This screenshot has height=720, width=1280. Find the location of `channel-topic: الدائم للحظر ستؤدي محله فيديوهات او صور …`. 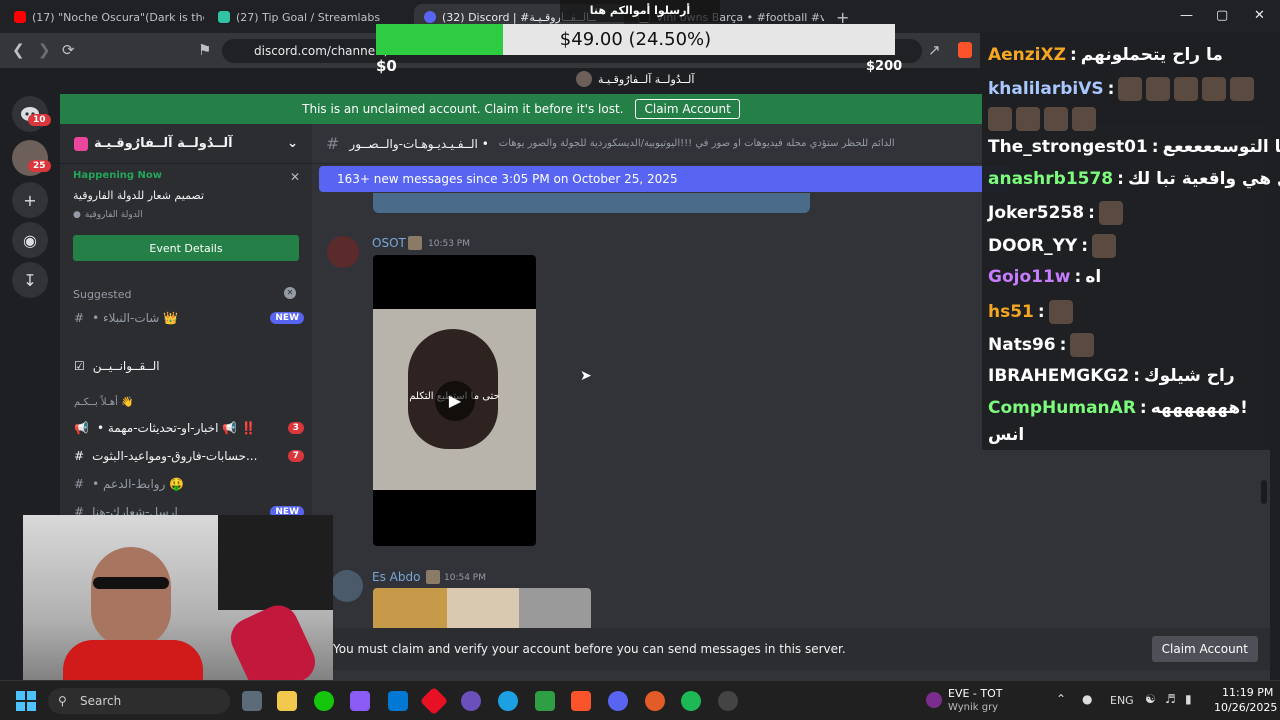

channel-topic: الدائم للحظر ستؤدي محله فيديوهات او صور … is located at coordinates (696, 143).